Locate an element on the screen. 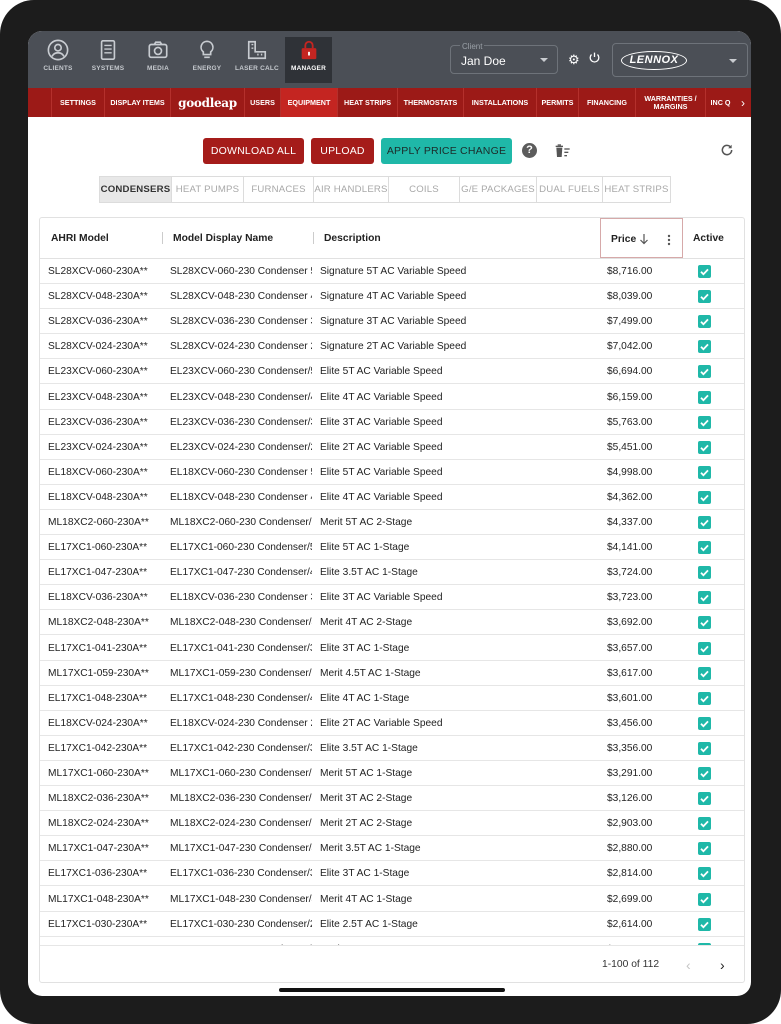 The image size is (781, 1024). apply-price-change-button: APPLY PRICE CHANGE is located at coordinates (446, 151).